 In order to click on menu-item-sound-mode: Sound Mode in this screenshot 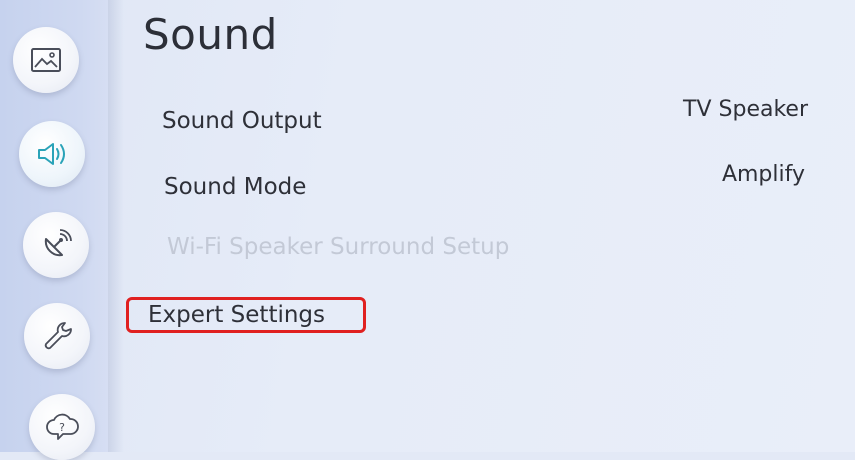, I will do `click(235, 187)`.